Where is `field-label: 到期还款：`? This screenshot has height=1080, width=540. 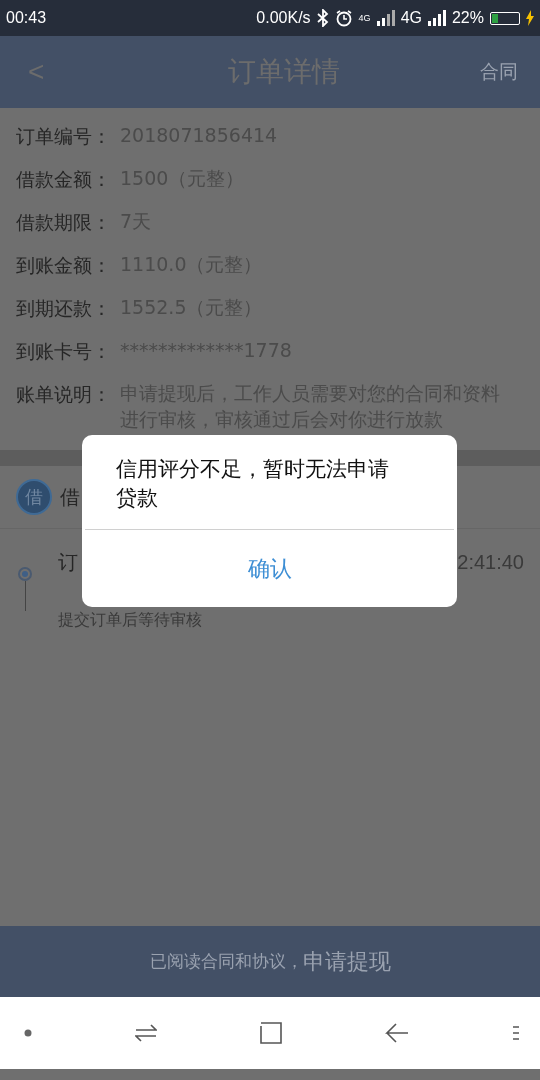 field-label: 到期还款： is located at coordinates (64, 308).